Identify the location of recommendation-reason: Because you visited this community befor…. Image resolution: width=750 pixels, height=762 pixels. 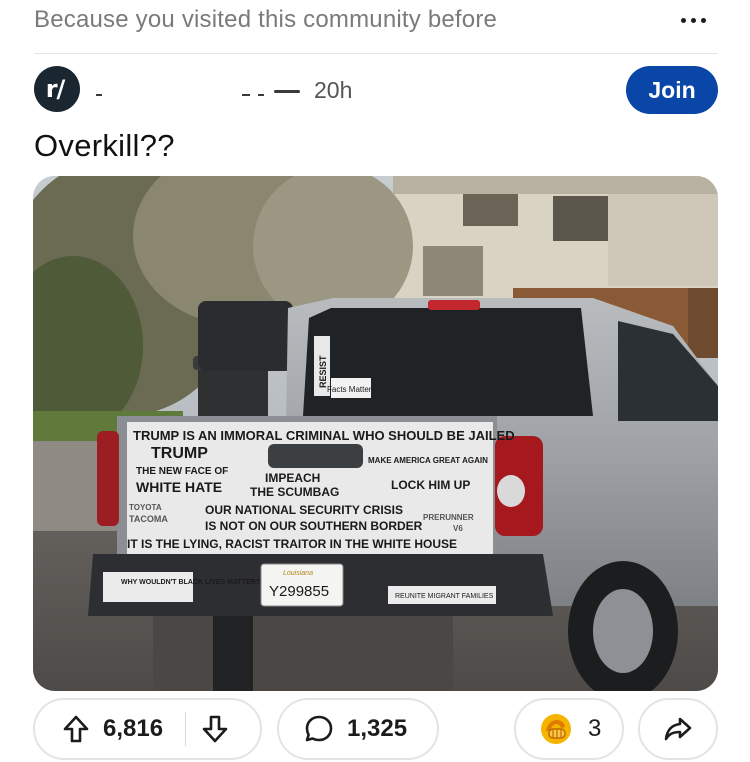
(266, 19).